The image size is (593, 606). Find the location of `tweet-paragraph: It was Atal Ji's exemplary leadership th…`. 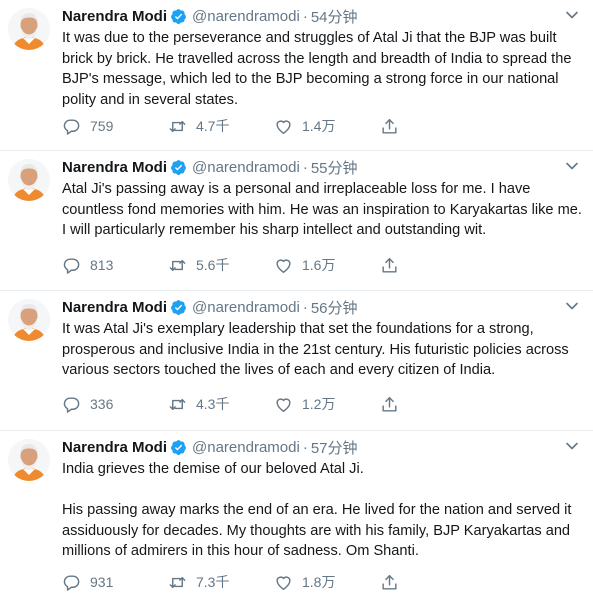

tweet-paragraph: It was Atal Ji's exemplary leadership th… is located at coordinates (315, 349).